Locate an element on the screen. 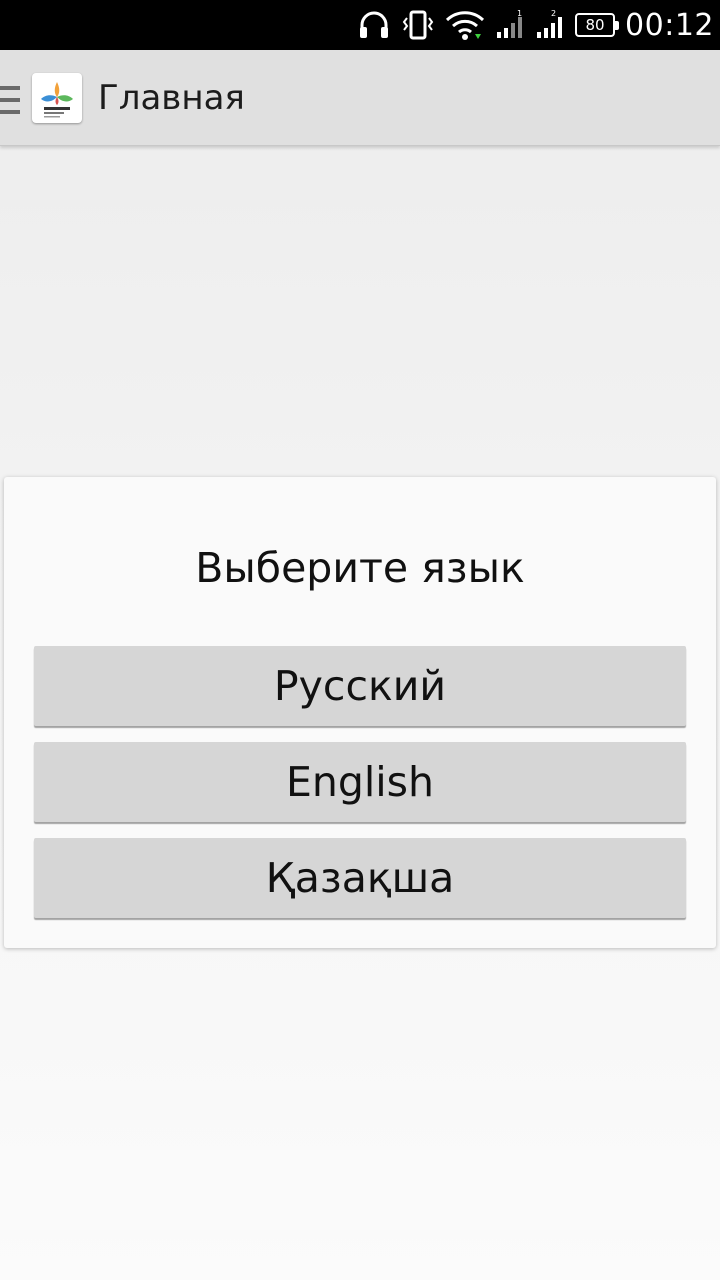  status-bar: 1 2 80 00:12 is located at coordinates (360, 25).